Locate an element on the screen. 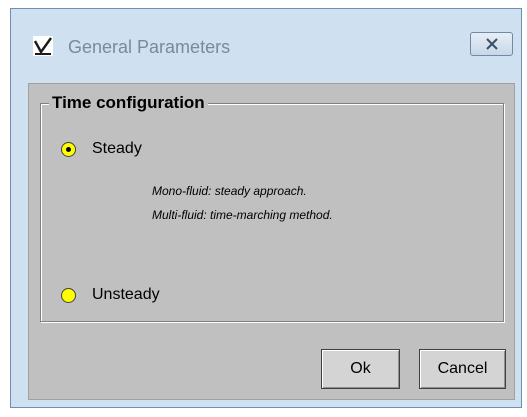 Image resolution: width=527 pixels, height=417 pixels. close-button is located at coordinates (491, 44).